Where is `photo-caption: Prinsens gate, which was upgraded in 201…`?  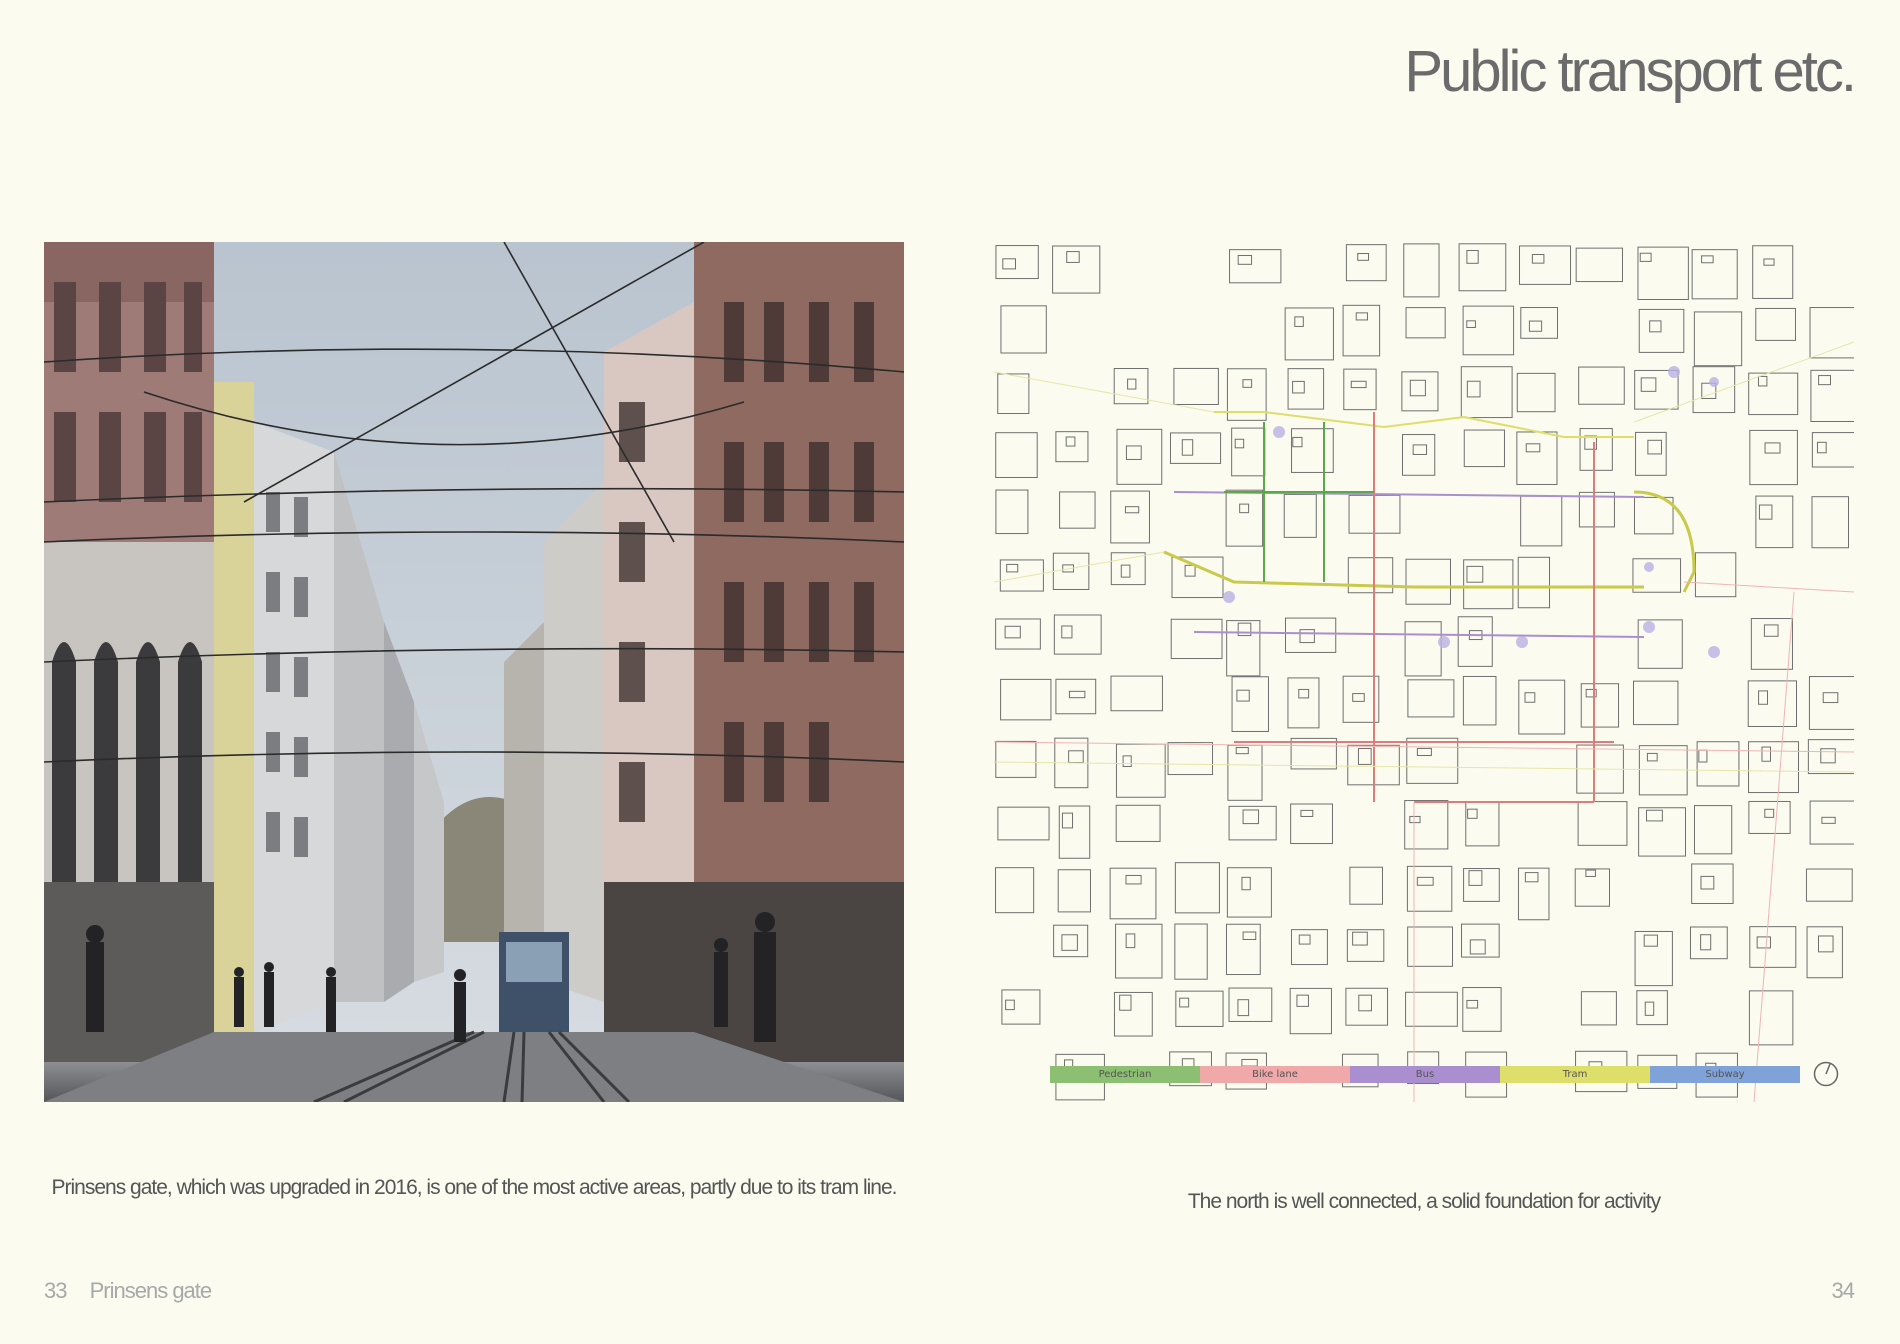 photo-caption: Prinsens gate, which was upgraded in 201… is located at coordinates (474, 1187).